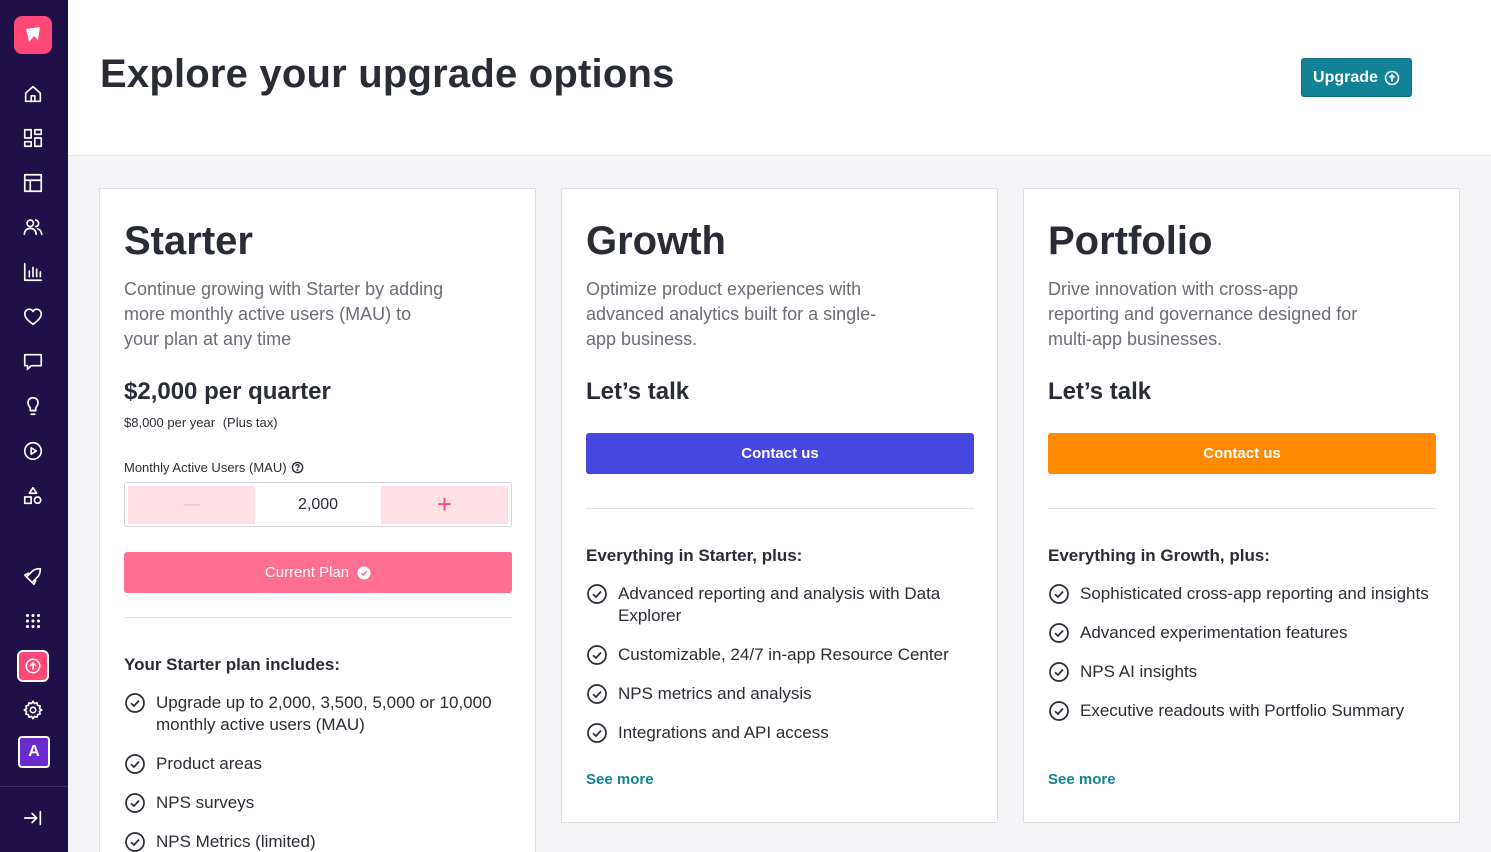 This screenshot has height=852, width=1491. I want to click on mau-label-text: Monthly Active Users (MAU), so click(205, 467).